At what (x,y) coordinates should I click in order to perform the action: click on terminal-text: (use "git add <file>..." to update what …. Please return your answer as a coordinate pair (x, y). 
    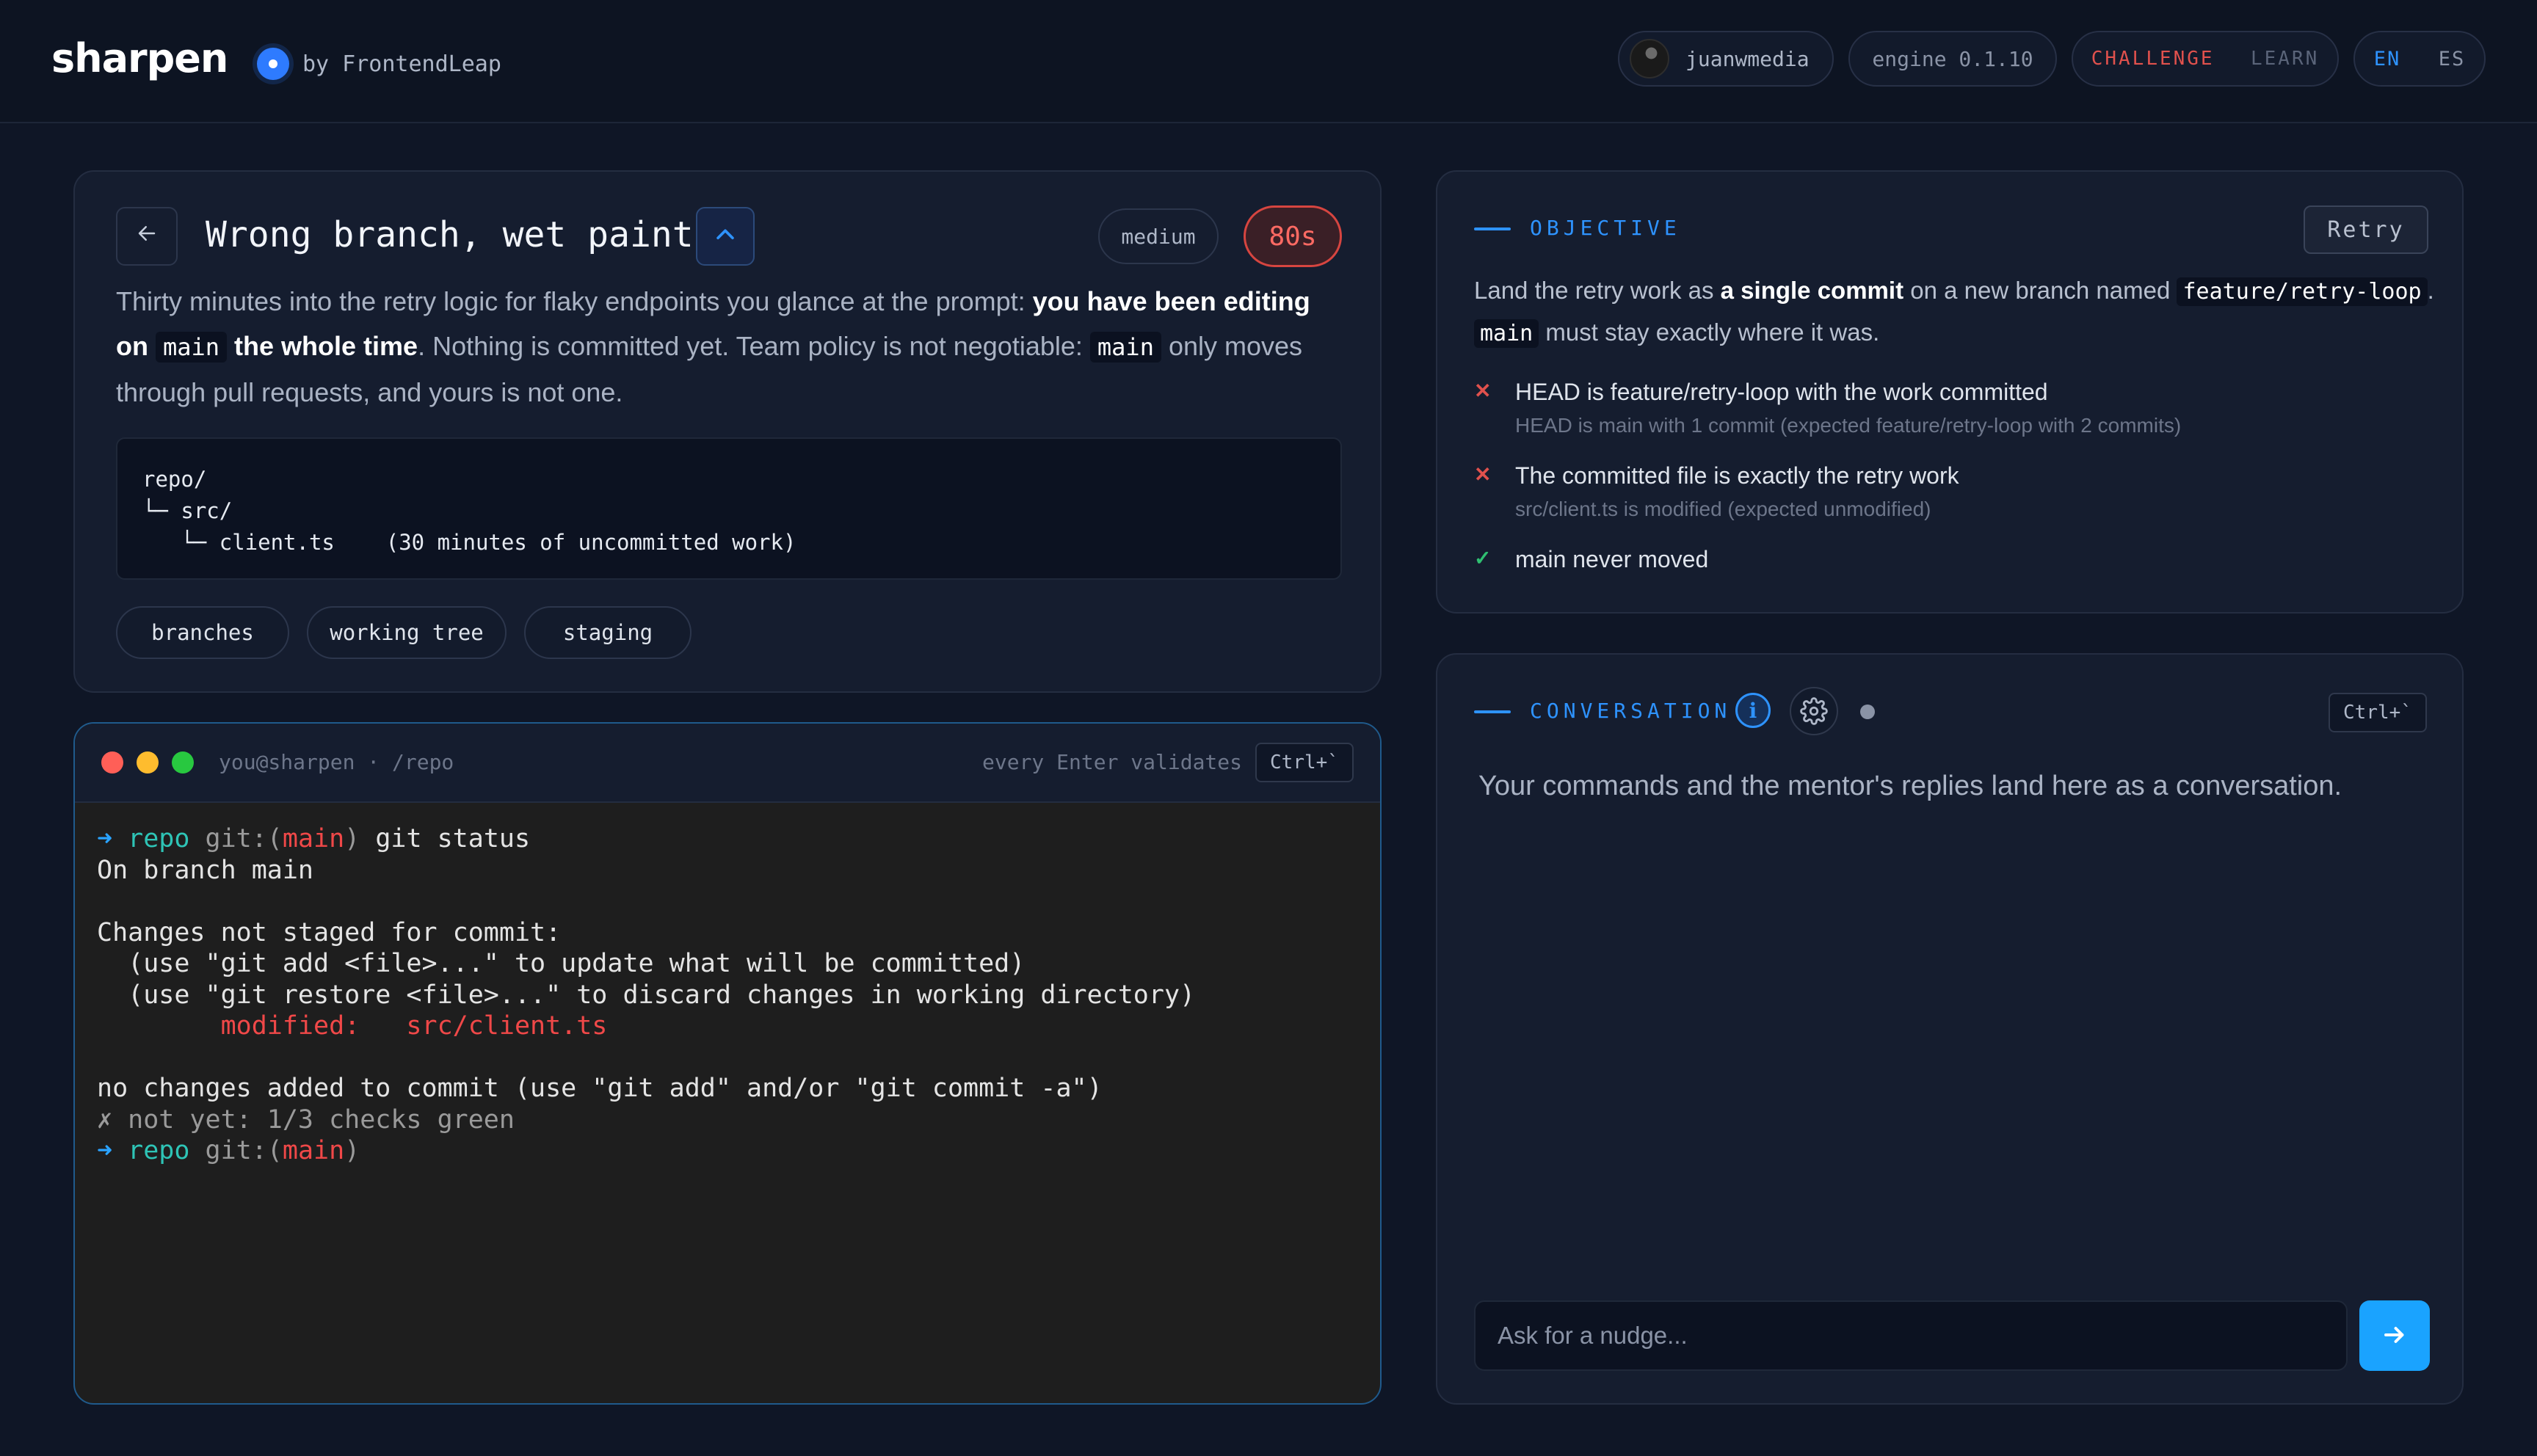
    Looking at the image, I should click on (561, 964).